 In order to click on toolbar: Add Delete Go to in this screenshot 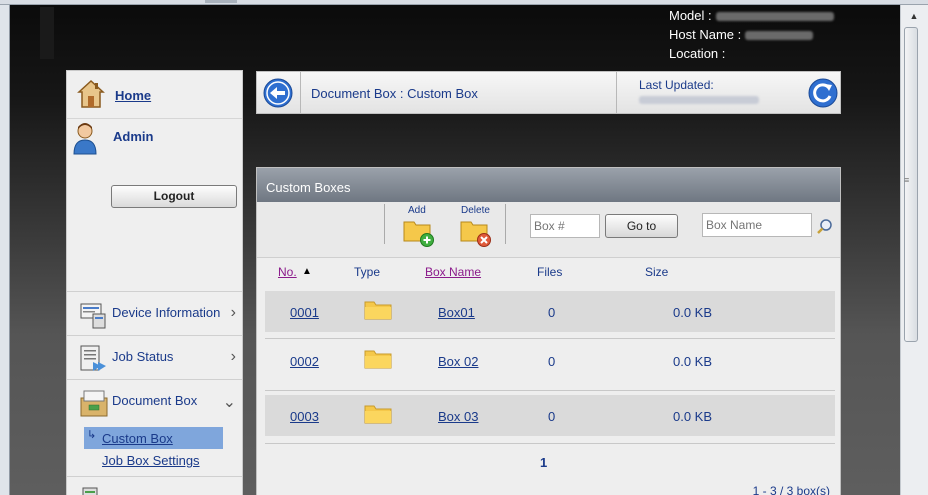, I will do `click(548, 230)`.